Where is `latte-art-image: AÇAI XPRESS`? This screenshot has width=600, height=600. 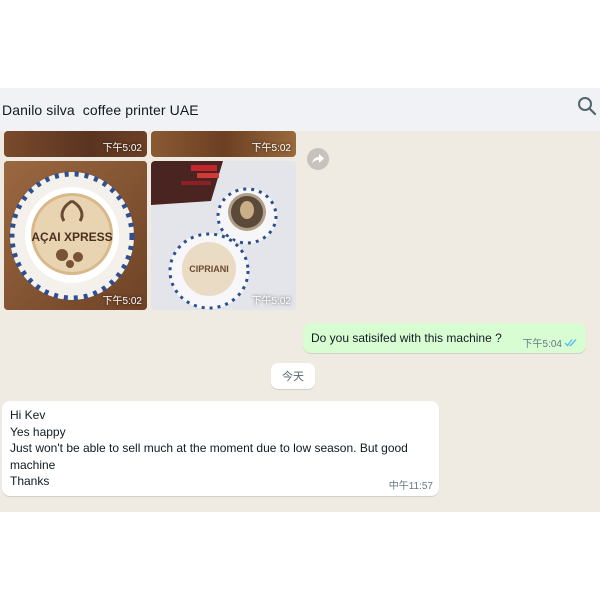 latte-art-image: AÇAI XPRESS is located at coordinates (75, 235).